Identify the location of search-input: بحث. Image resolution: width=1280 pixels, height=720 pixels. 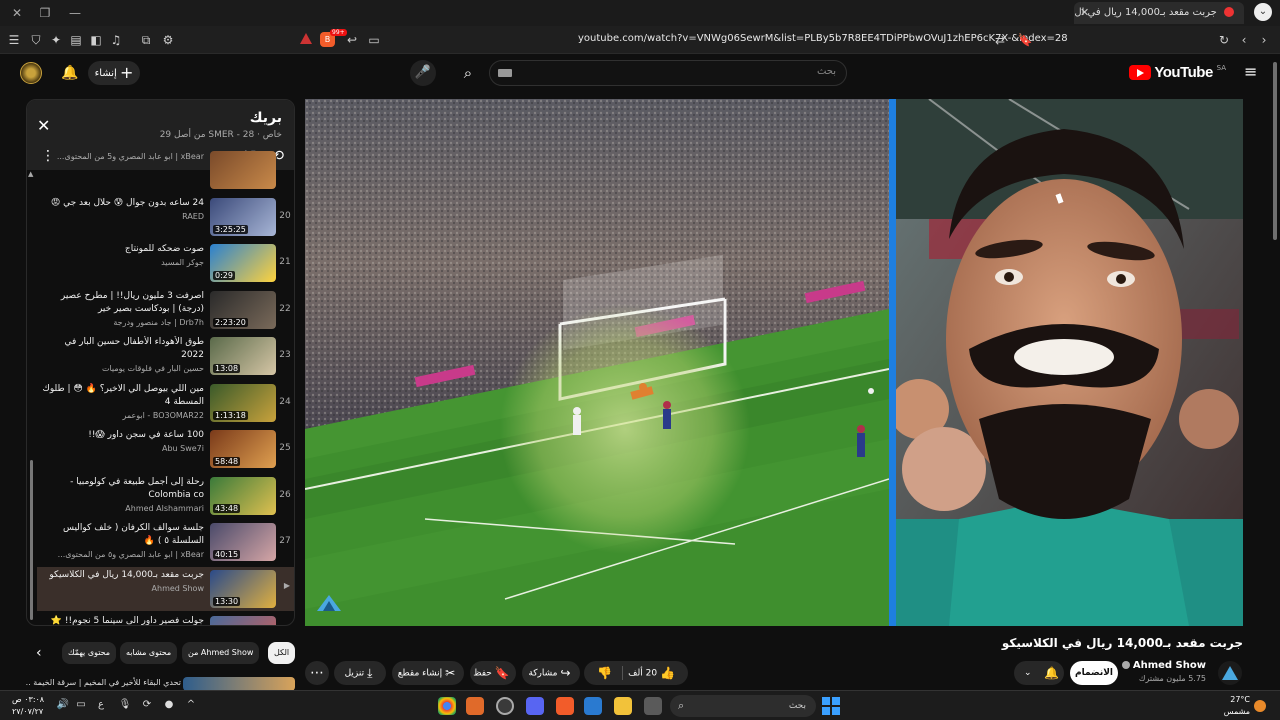
(668, 73).